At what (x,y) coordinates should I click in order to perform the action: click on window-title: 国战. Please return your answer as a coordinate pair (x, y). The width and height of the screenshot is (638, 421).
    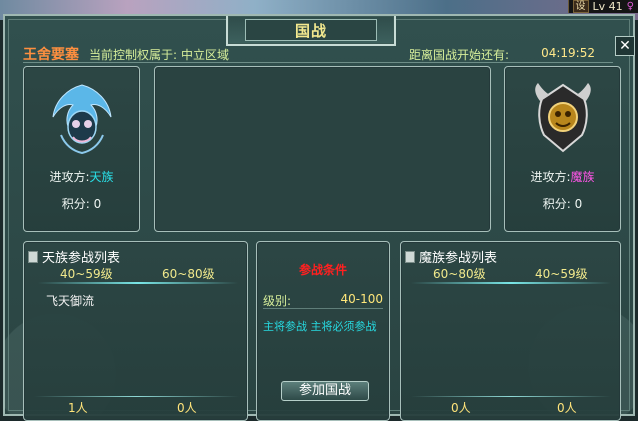
    Looking at the image, I should click on (310, 30).